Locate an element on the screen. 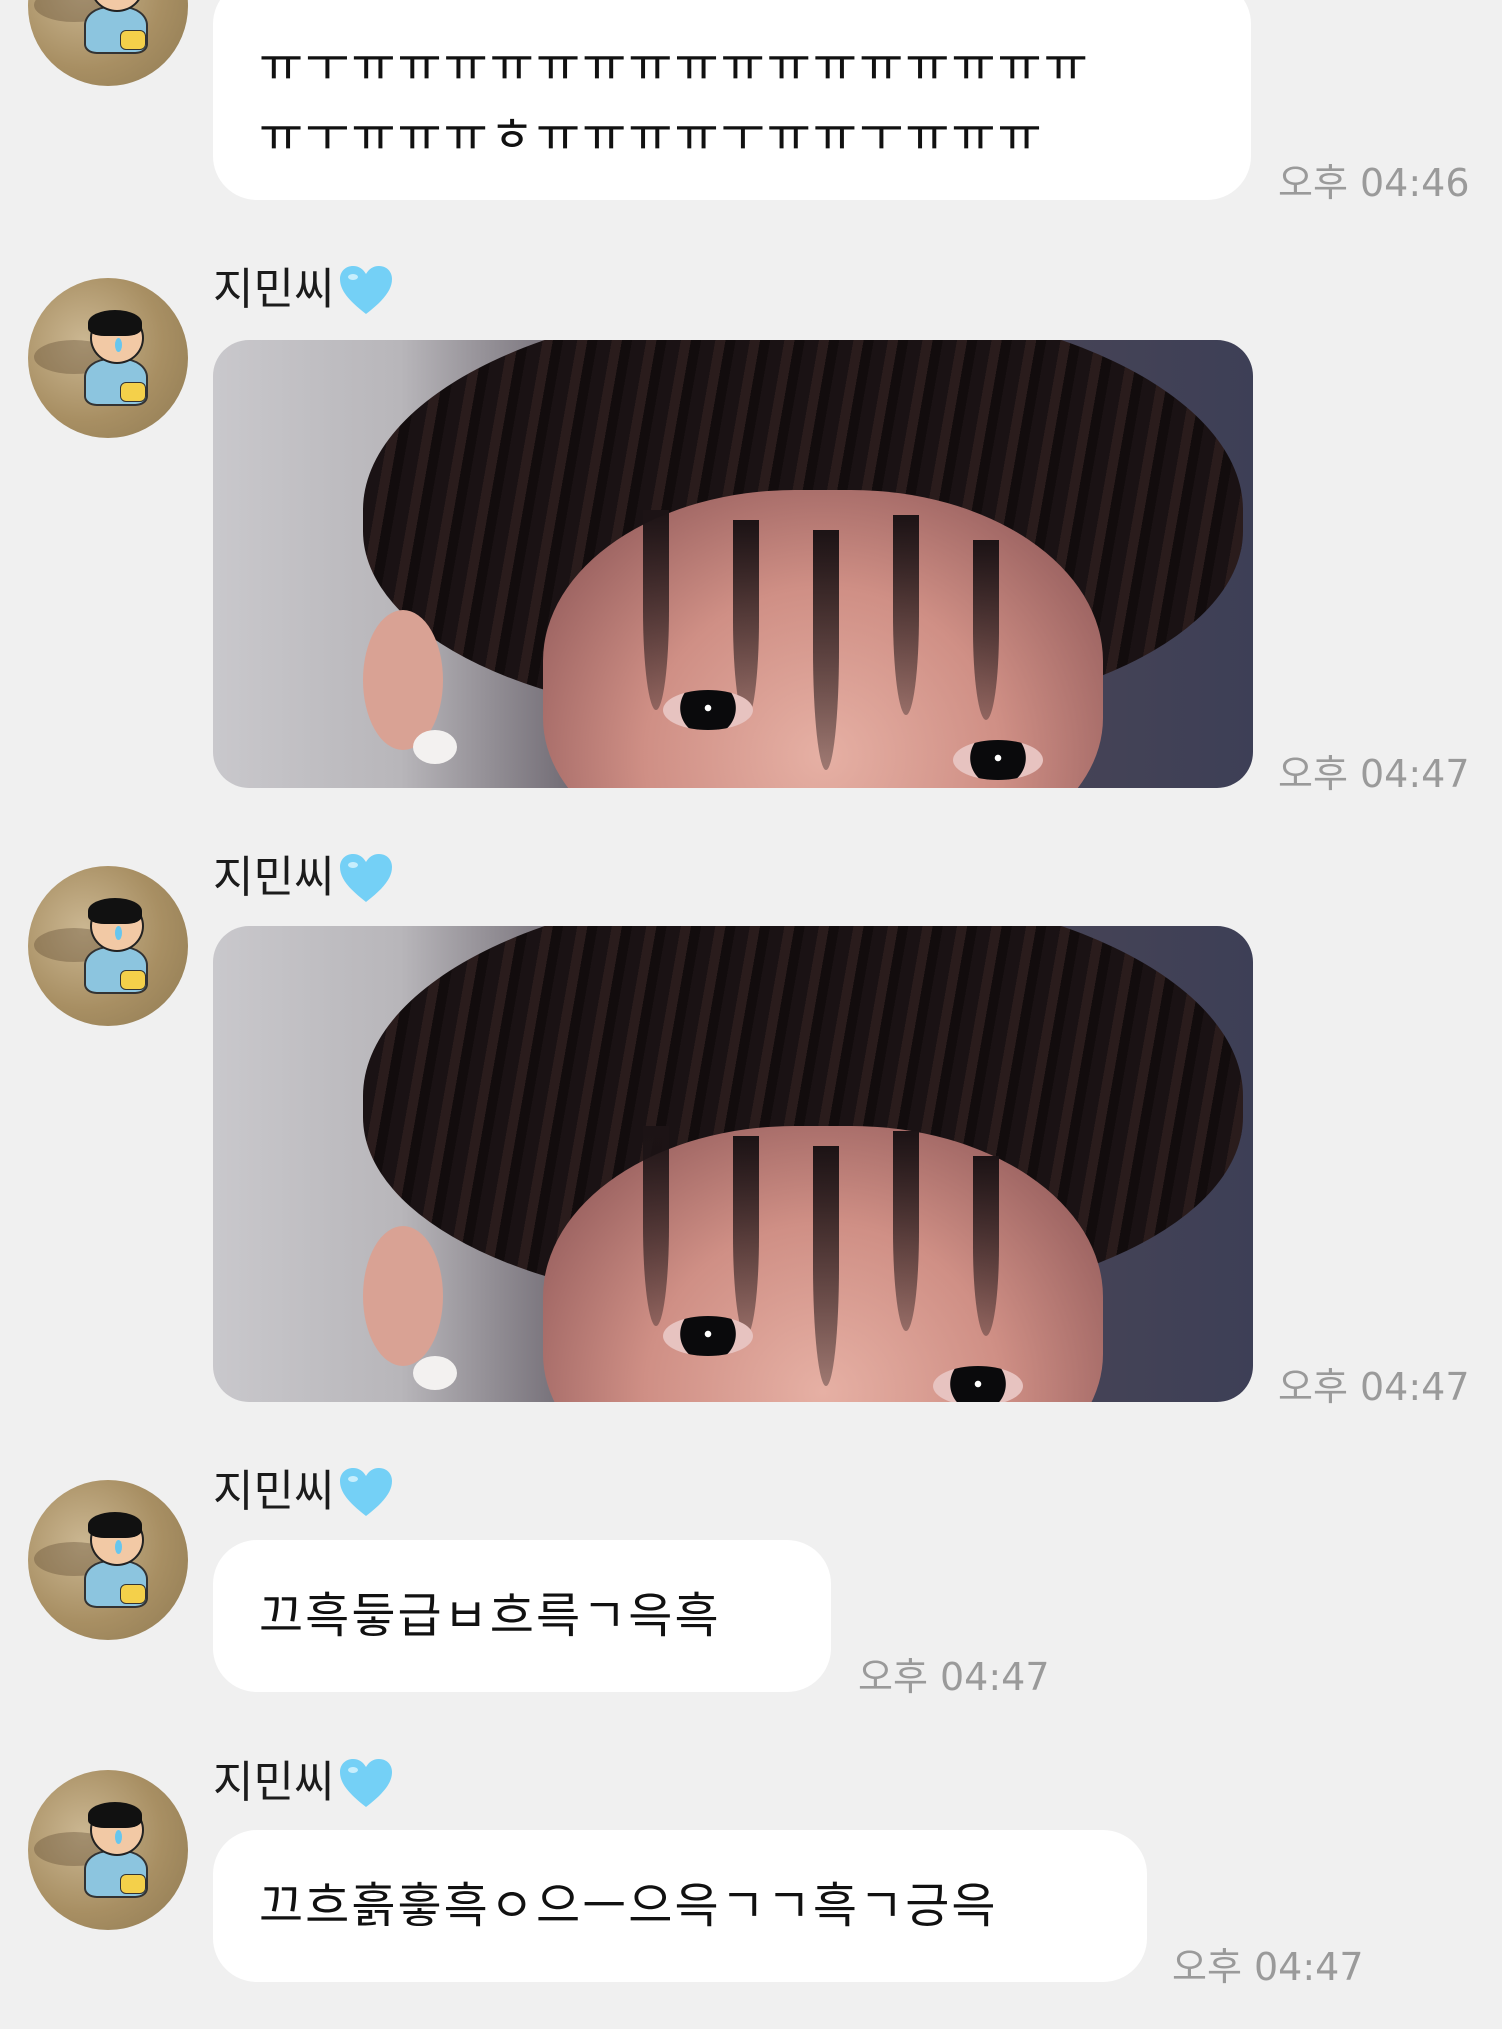 Image resolution: width=1502 pixels, height=2029 pixels. message-bubble: ㅠㅜㅠㅠㅠㅠㅠㅠㅠㅠㅠㅠㅠㅠㅠㅠㅠㅠ ㅠㅜㅠㅠㅠㅎㅠㅠㅠㅠㅜㅠㅠㅜㅠㅠㅠ is located at coordinates (732, 100).